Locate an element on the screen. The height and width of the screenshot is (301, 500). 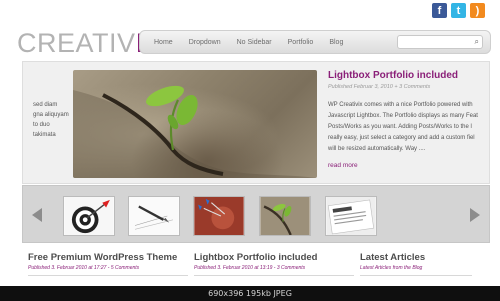
carousel-thumb-newspaper is located at coordinates (351, 216).